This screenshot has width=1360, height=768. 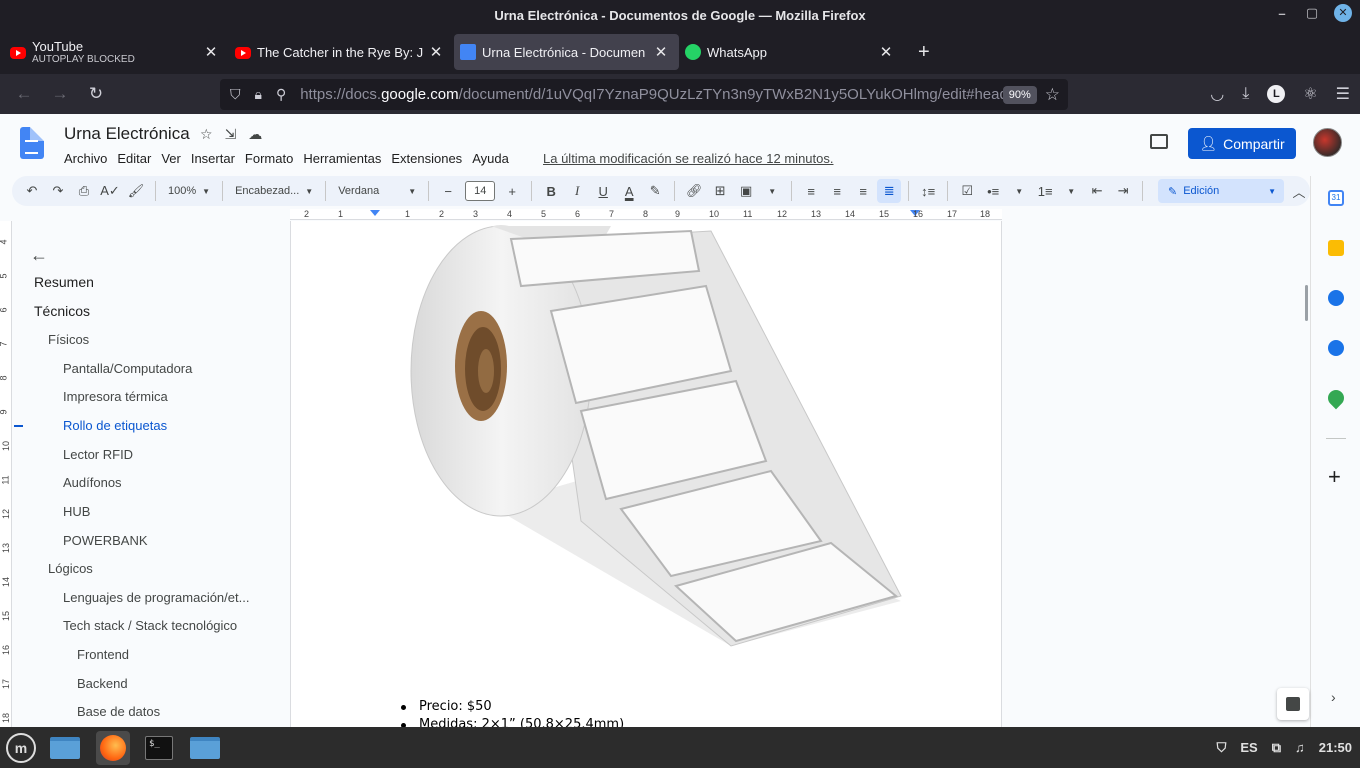 I want to click on text-color-icon: A, so click(x=629, y=191).